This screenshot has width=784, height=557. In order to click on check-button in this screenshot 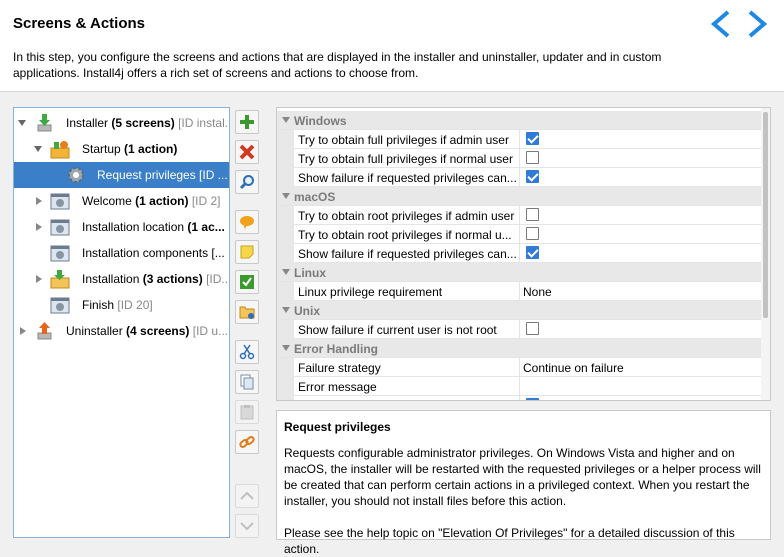, I will do `click(247, 282)`.